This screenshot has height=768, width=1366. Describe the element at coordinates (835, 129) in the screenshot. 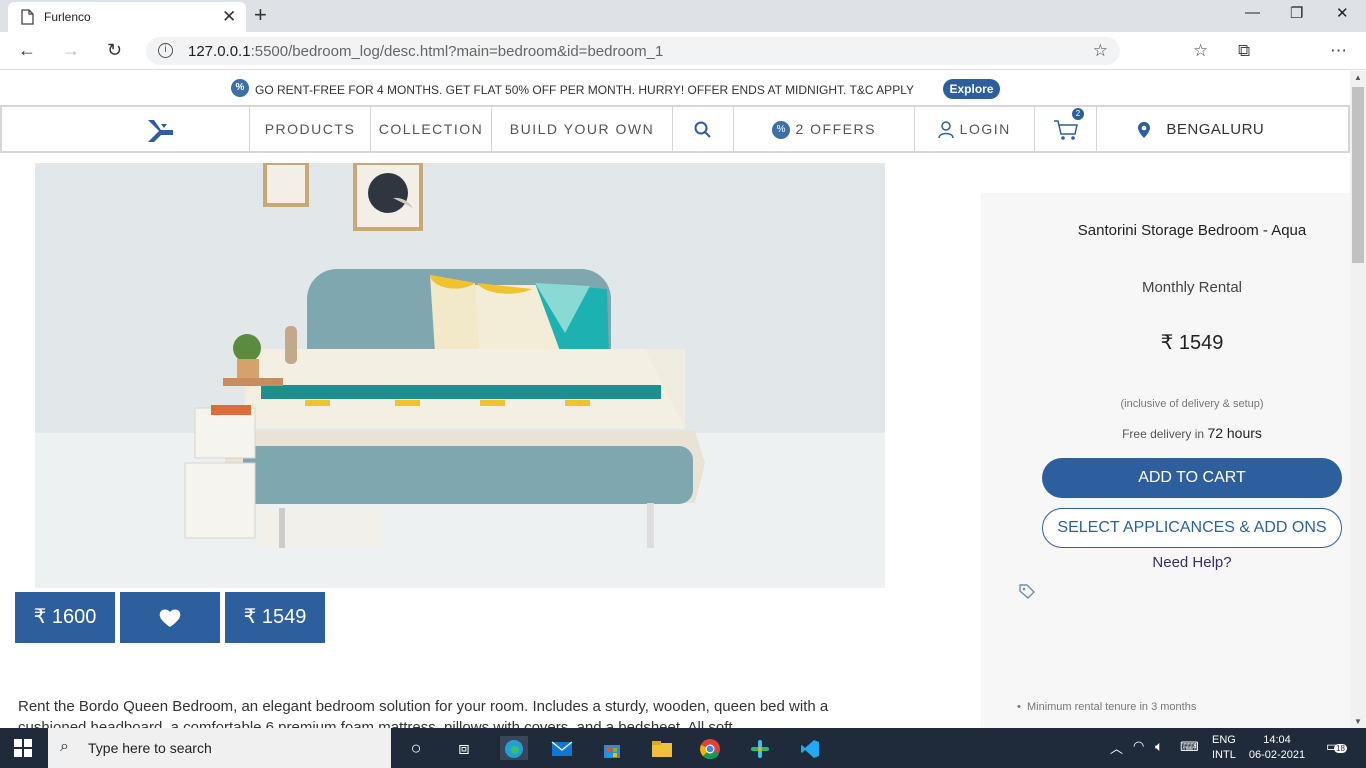

I see `nav-offers-label: 2 OFFERS` at that location.